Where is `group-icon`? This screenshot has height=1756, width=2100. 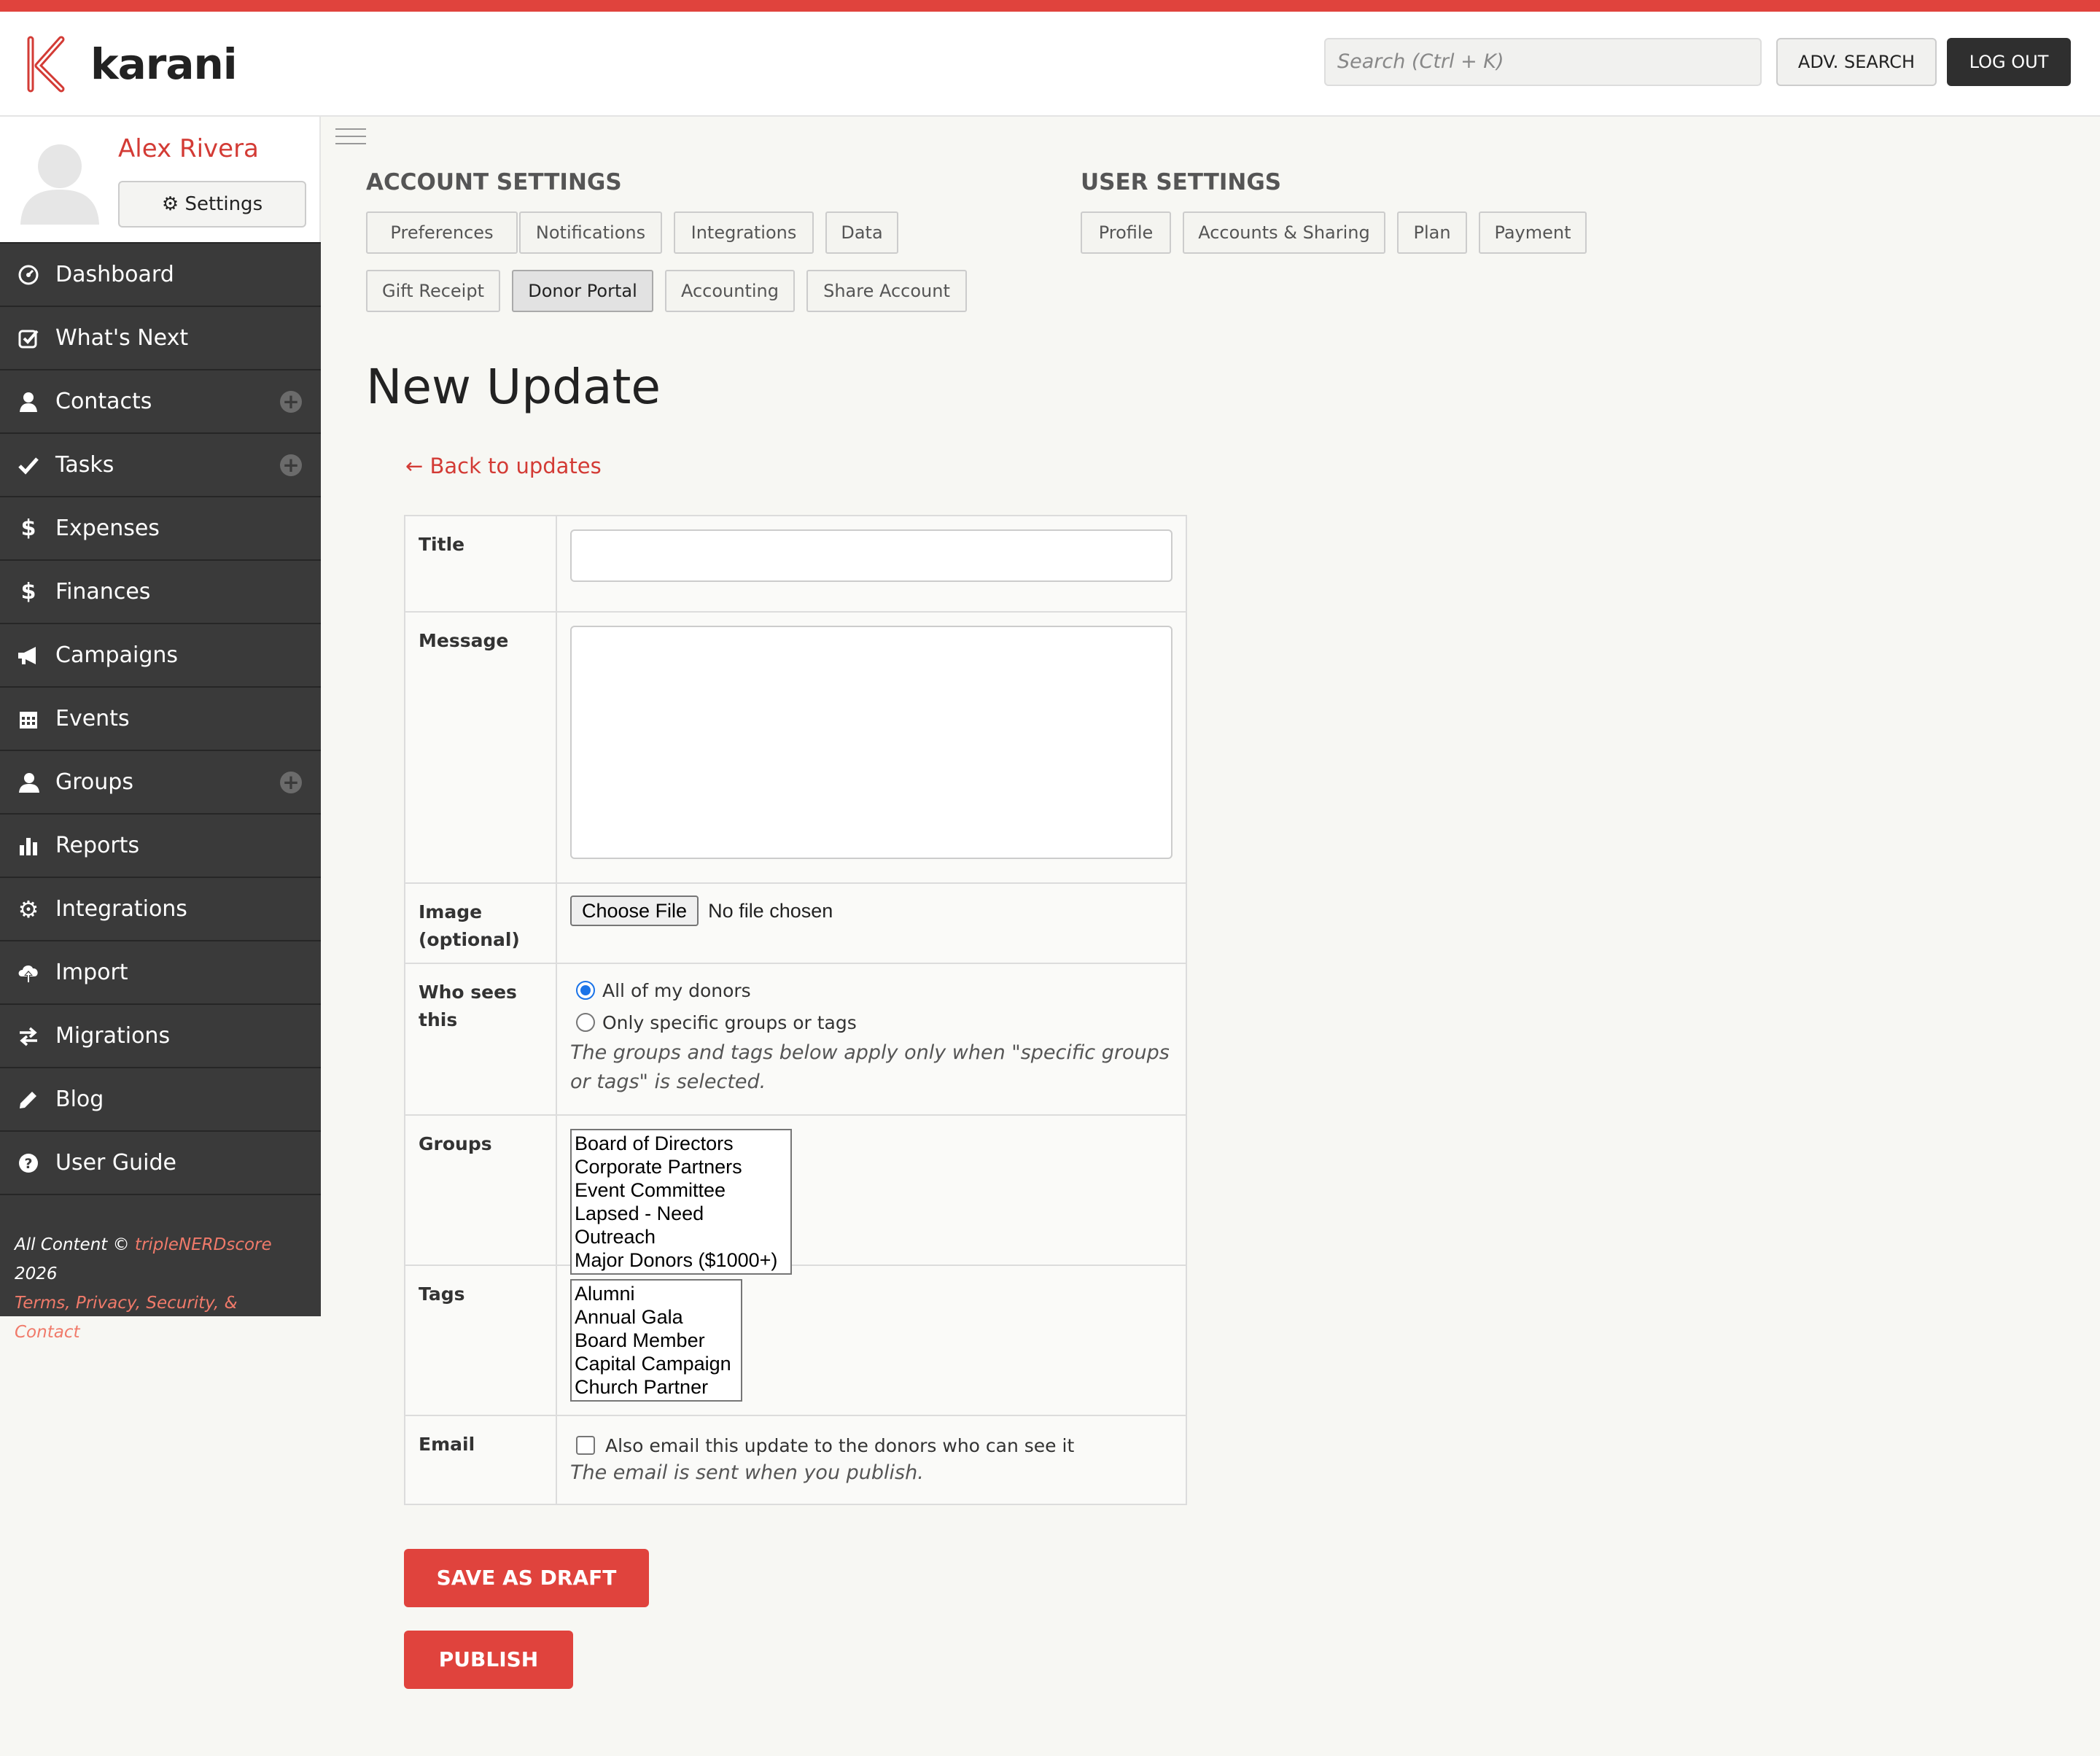 group-icon is located at coordinates (28, 782).